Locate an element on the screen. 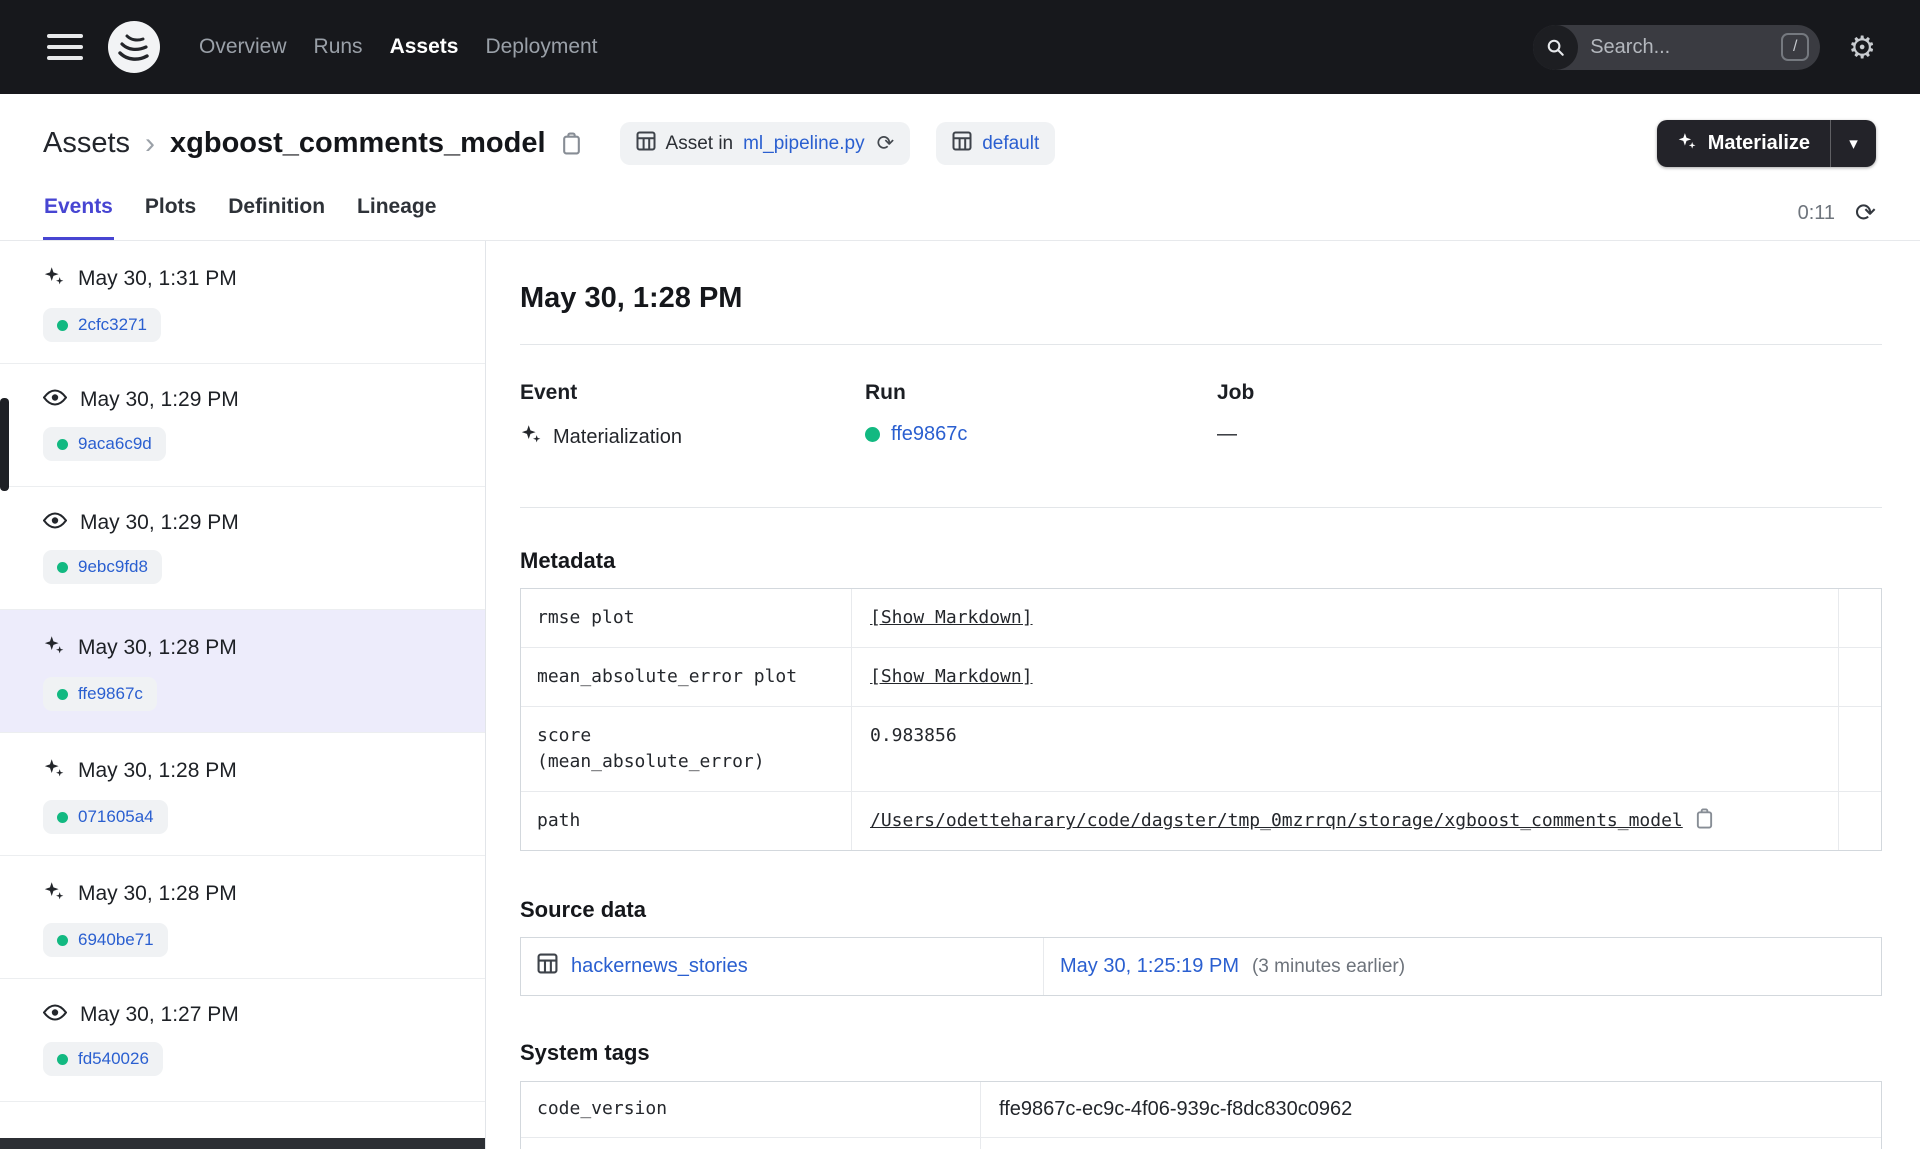 This screenshot has height=1149, width=1920. nav-item-runs: Runs is located at coordinates (338, 47).